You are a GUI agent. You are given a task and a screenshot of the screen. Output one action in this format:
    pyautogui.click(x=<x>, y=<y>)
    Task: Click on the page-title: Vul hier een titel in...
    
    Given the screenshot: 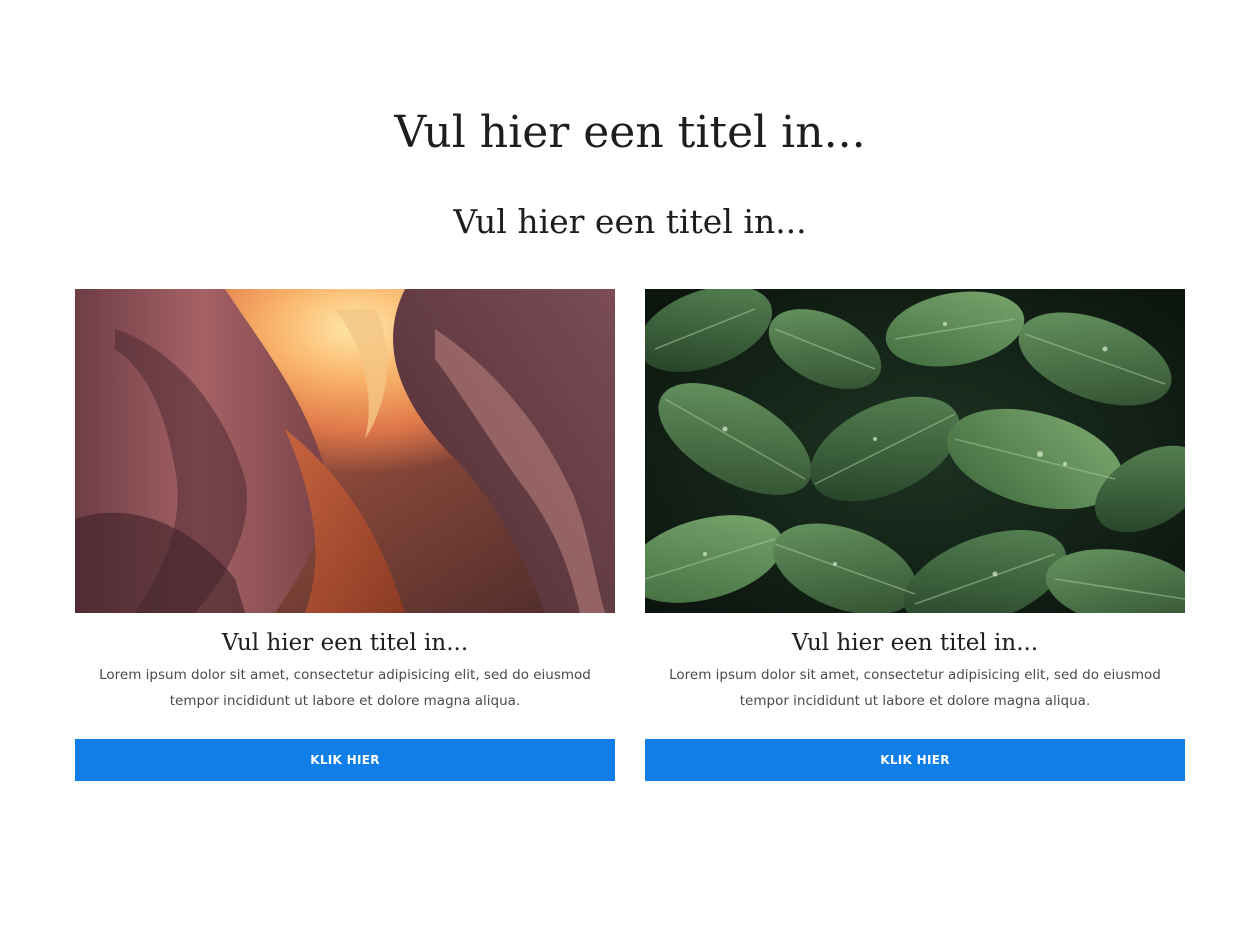 What is the action you would take?
    pyautogui.click(x=630, y=132)
    